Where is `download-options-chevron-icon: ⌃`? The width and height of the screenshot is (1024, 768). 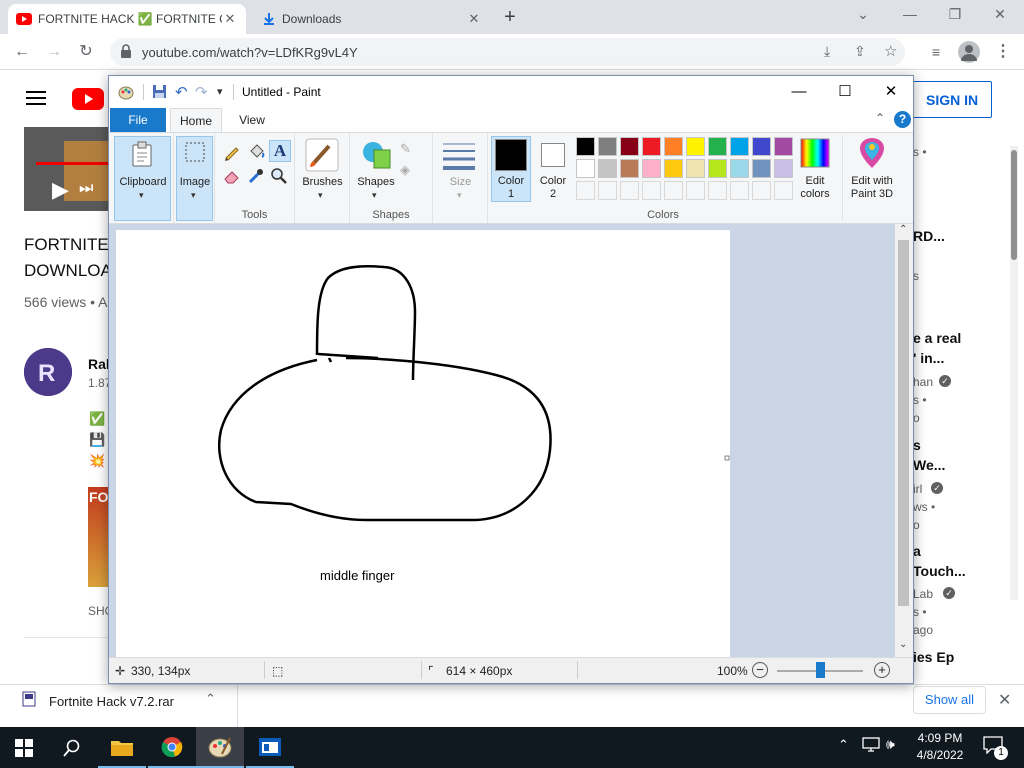 download-options-chevron-icon: ⌃ is located at coordinates (210, 699).